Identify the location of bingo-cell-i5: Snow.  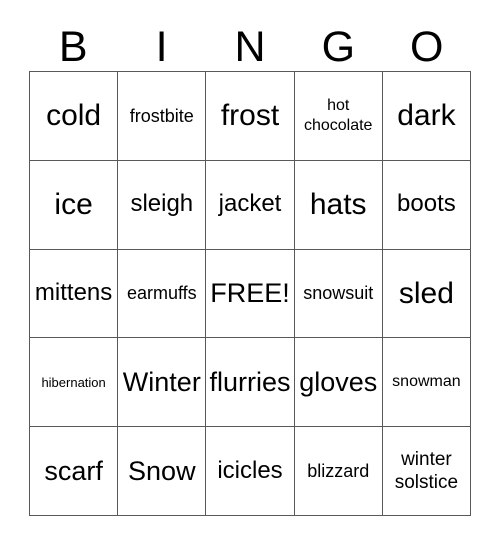
(162, 471).